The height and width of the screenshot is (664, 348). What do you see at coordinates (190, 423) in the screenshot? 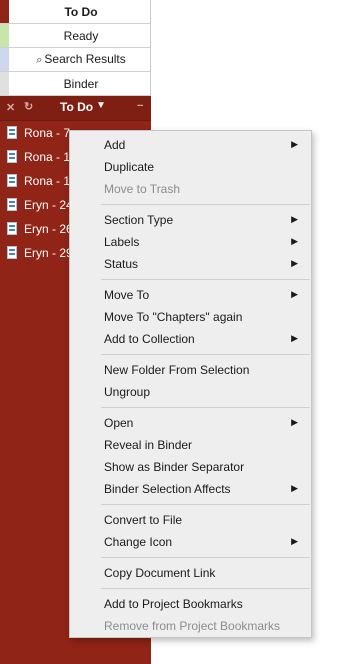
I see `menu-item: Open ▶` at bounding box center [190, 423].